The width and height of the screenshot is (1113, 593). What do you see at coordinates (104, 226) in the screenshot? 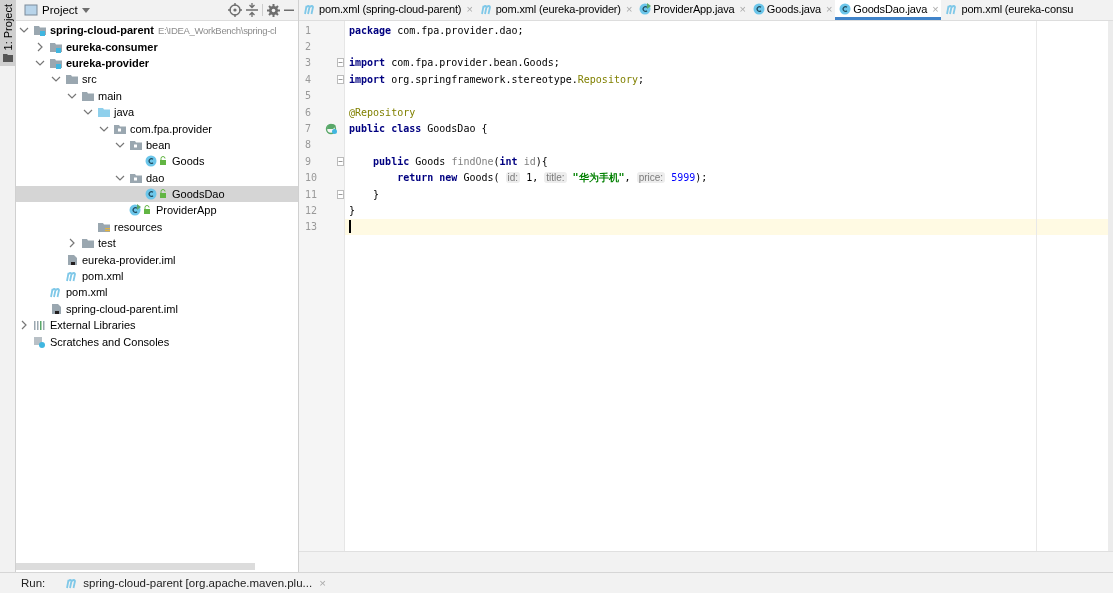
I see `resources-folder-icon` at bounding box center [104, 226].